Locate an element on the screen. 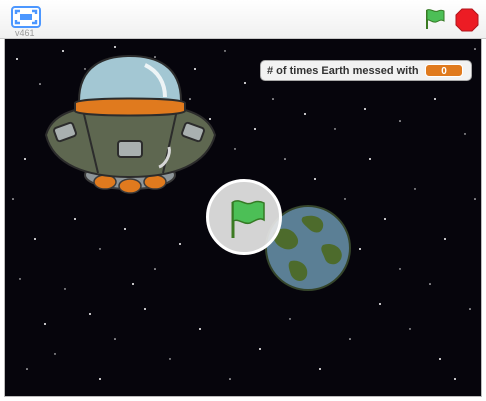  player-toolbar: v461 is located at coordinates (243, 19).